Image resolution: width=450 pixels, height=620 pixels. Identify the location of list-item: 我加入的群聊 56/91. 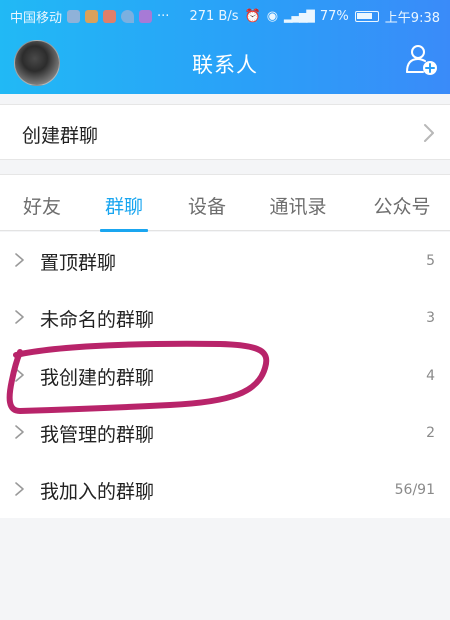
(225, 489).